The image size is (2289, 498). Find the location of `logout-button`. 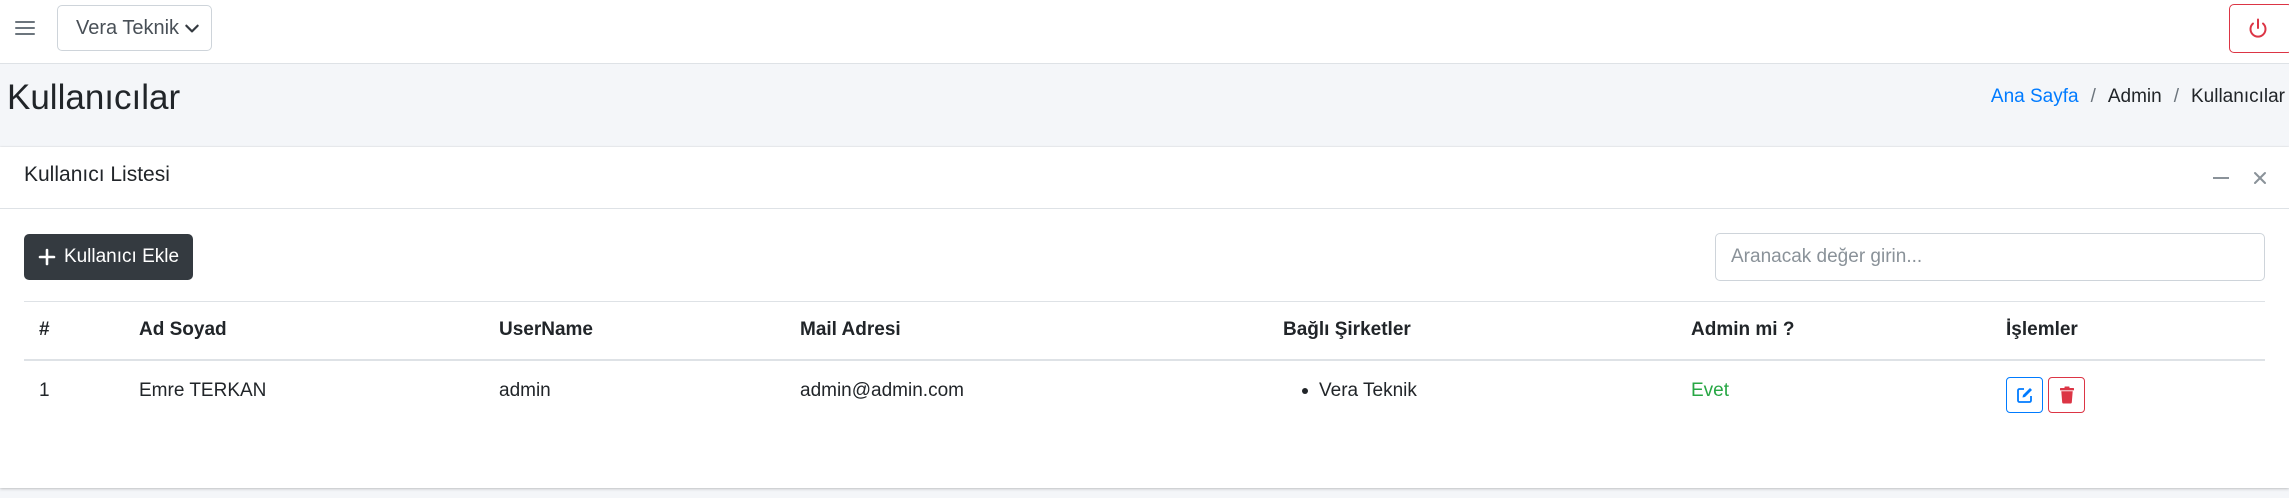

logout-button is located at coordinates (2259, 28).